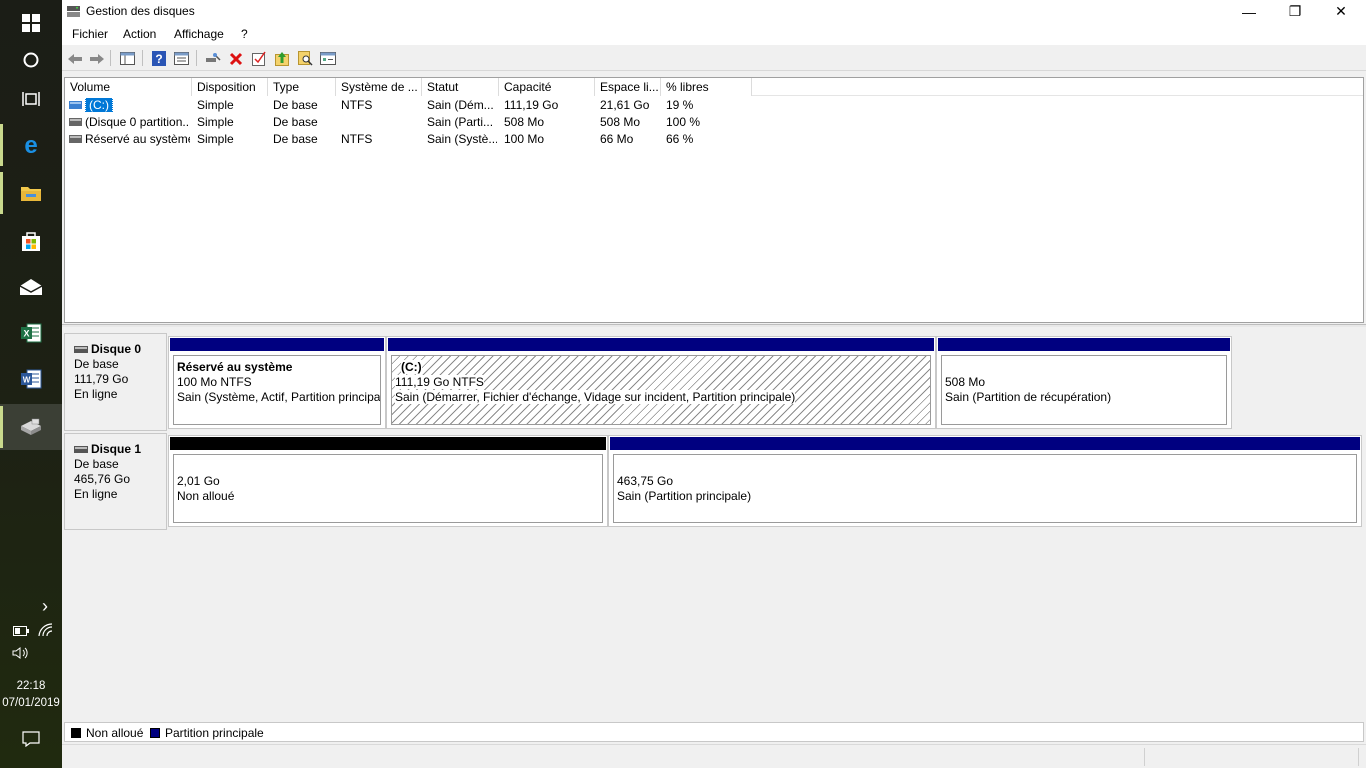 The width and height of the screenshot is (1366, 768). What do you see at coordinates (31, 686) in the screenshot?
I see `clock-time: 22:18` at bounding box center [31, 686].